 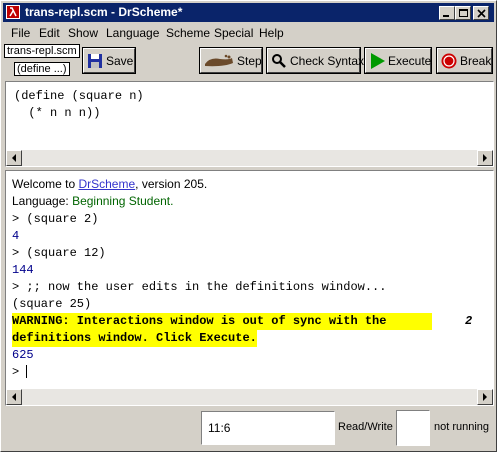 I want to click on status-bar: 11:6 Read/Write not running, so click(x=248, y=428).